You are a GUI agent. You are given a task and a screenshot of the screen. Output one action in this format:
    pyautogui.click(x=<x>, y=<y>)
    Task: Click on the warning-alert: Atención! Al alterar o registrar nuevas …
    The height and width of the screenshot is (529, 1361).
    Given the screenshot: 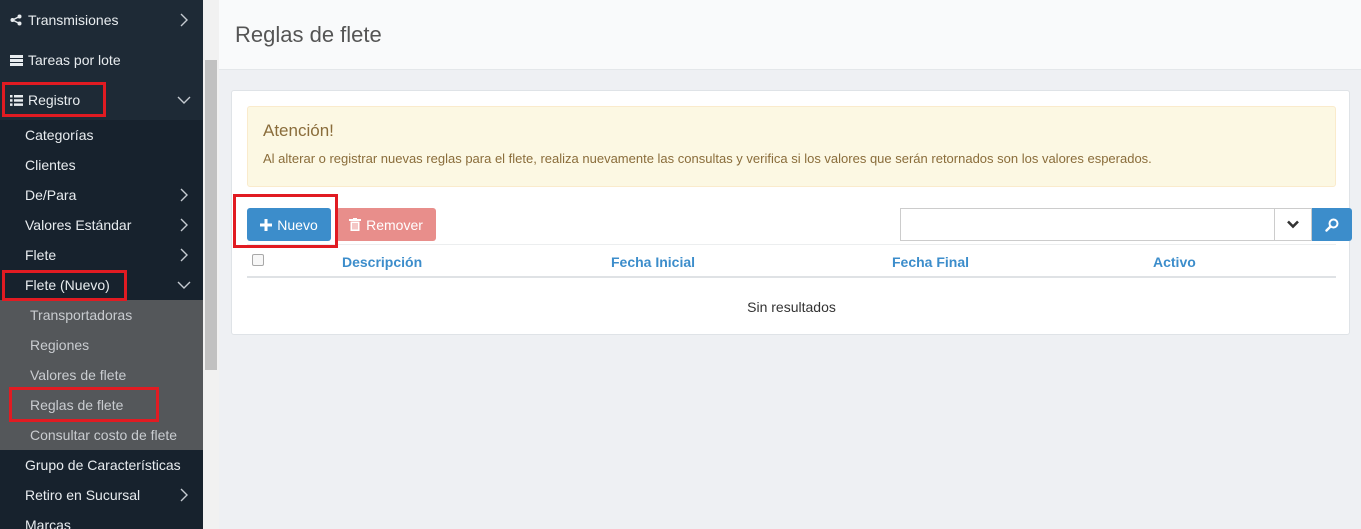 What is the action you would take?
    pyautogui.click(x=791, y=146)
    